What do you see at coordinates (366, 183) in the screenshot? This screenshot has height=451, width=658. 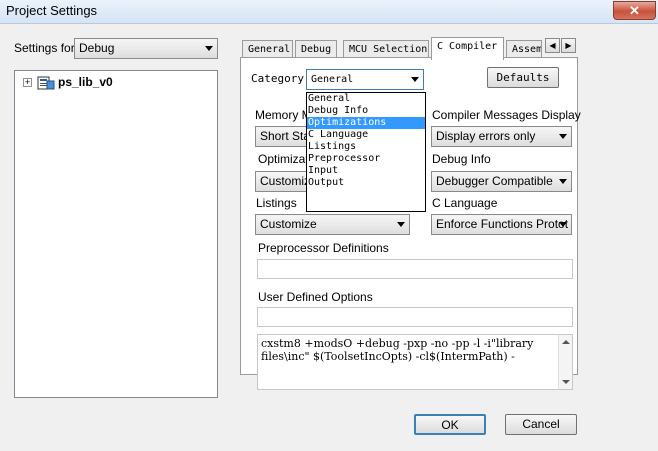 I see `category-option-output: Output` at bounding box center [366, 183].